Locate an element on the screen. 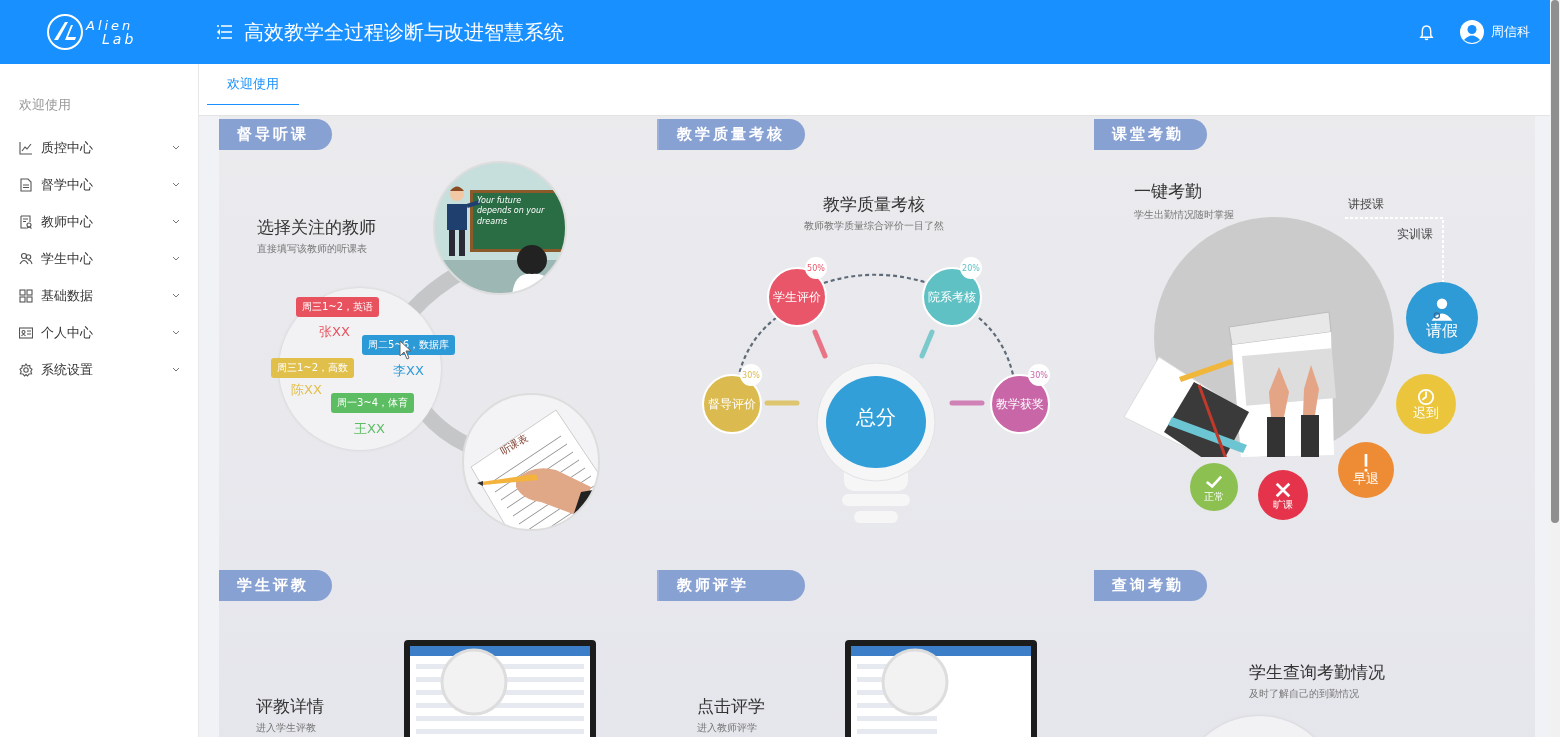 The height and width of the screenshot is (737, 1560). section-tag: 教师评学 is located at coordinates (731, 585).